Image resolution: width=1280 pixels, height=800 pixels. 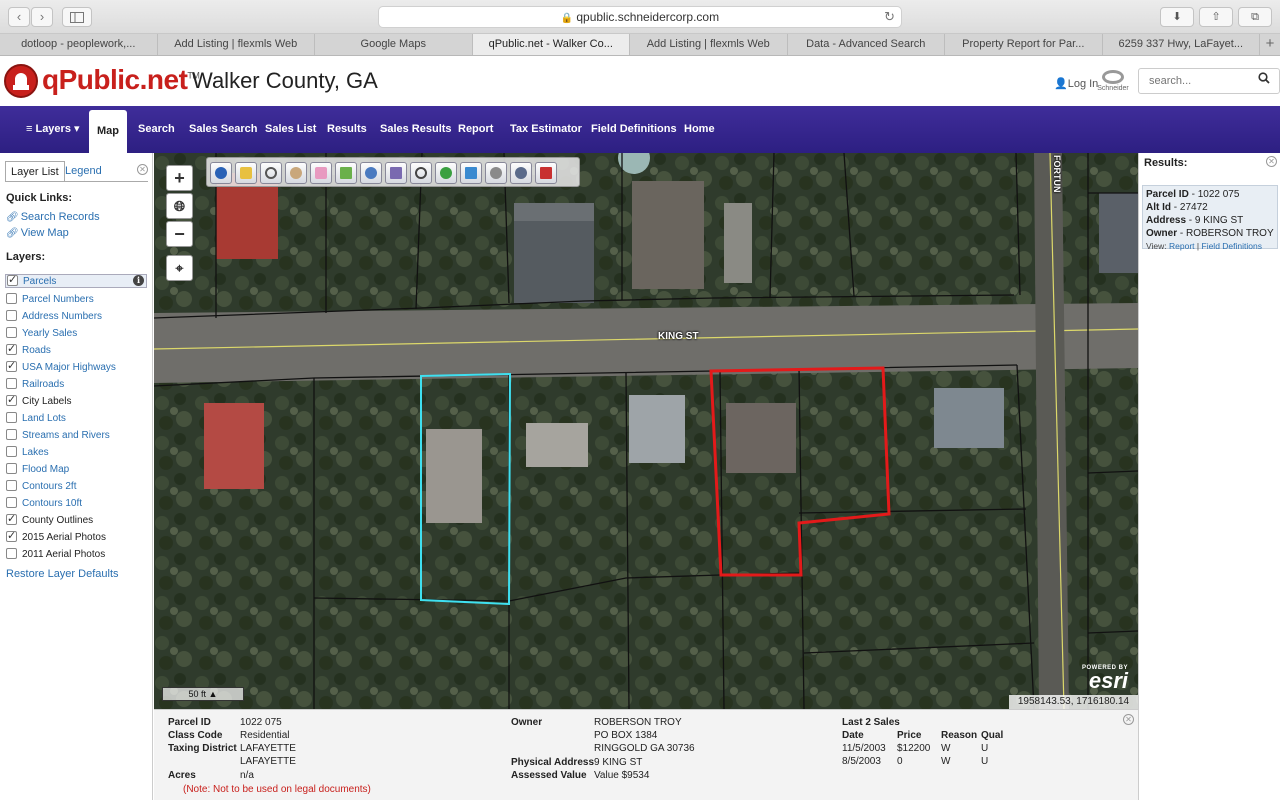 I want to click on site-logo: qPublic.netTM, so click(x=121, y=80).